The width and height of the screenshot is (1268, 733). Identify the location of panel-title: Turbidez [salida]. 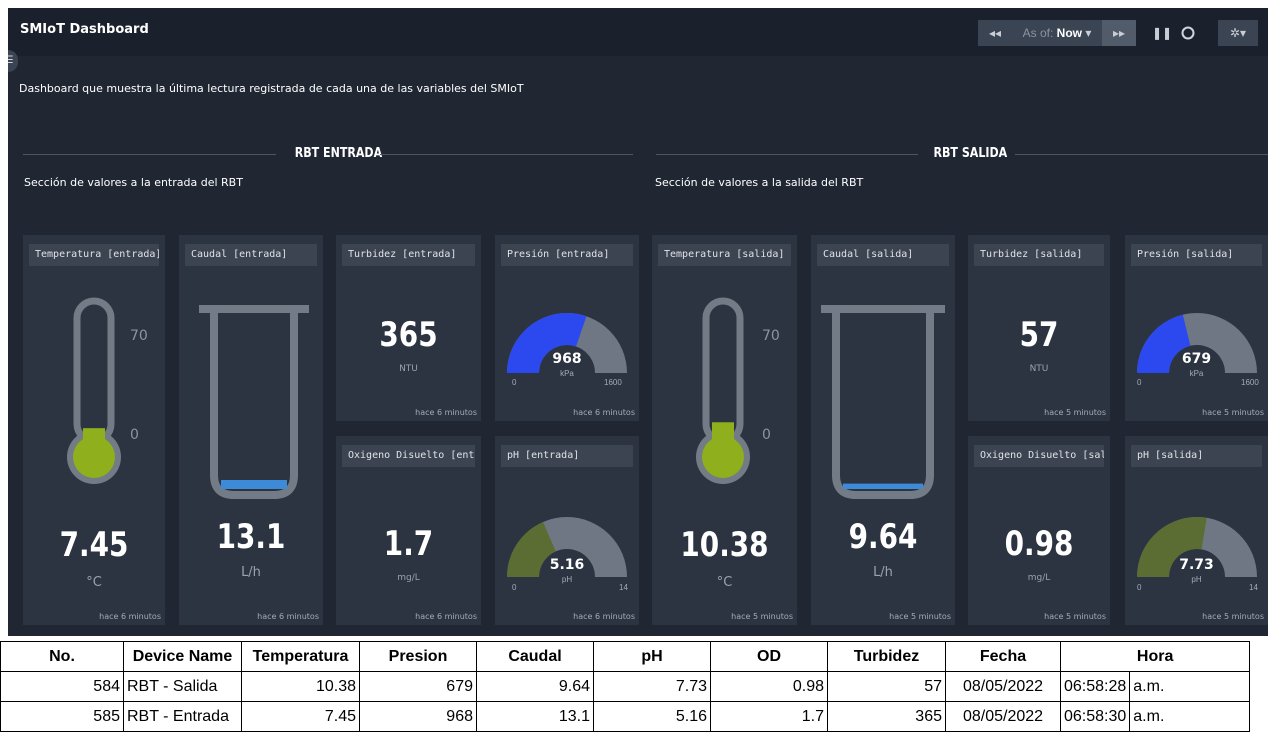
(1039, 255).